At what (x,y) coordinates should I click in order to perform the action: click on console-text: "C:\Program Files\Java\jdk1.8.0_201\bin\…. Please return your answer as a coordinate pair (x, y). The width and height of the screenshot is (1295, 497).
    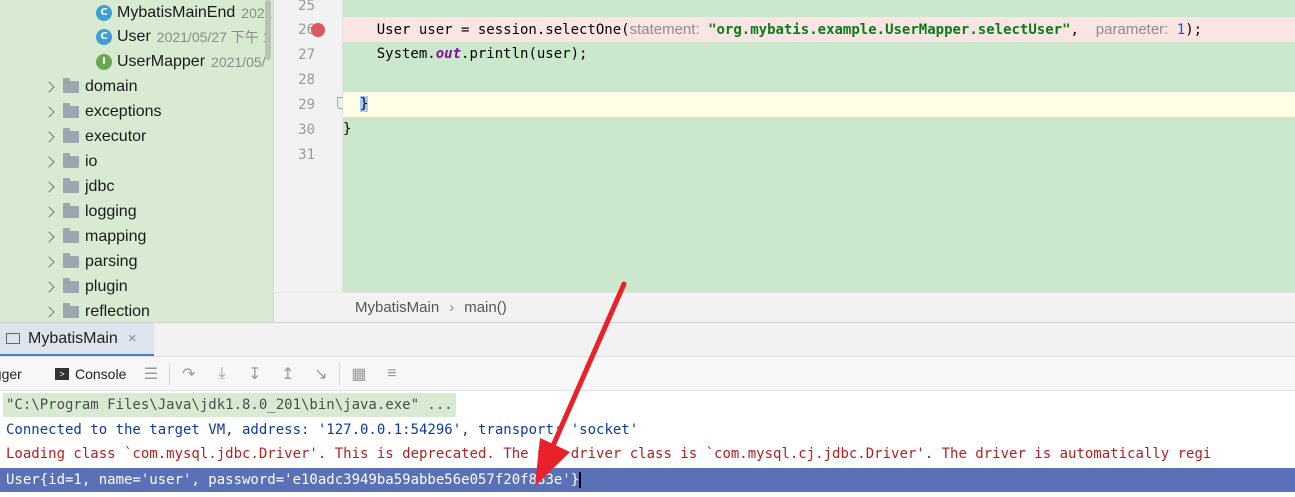
    Looking at the image, I should click on (229, 405).